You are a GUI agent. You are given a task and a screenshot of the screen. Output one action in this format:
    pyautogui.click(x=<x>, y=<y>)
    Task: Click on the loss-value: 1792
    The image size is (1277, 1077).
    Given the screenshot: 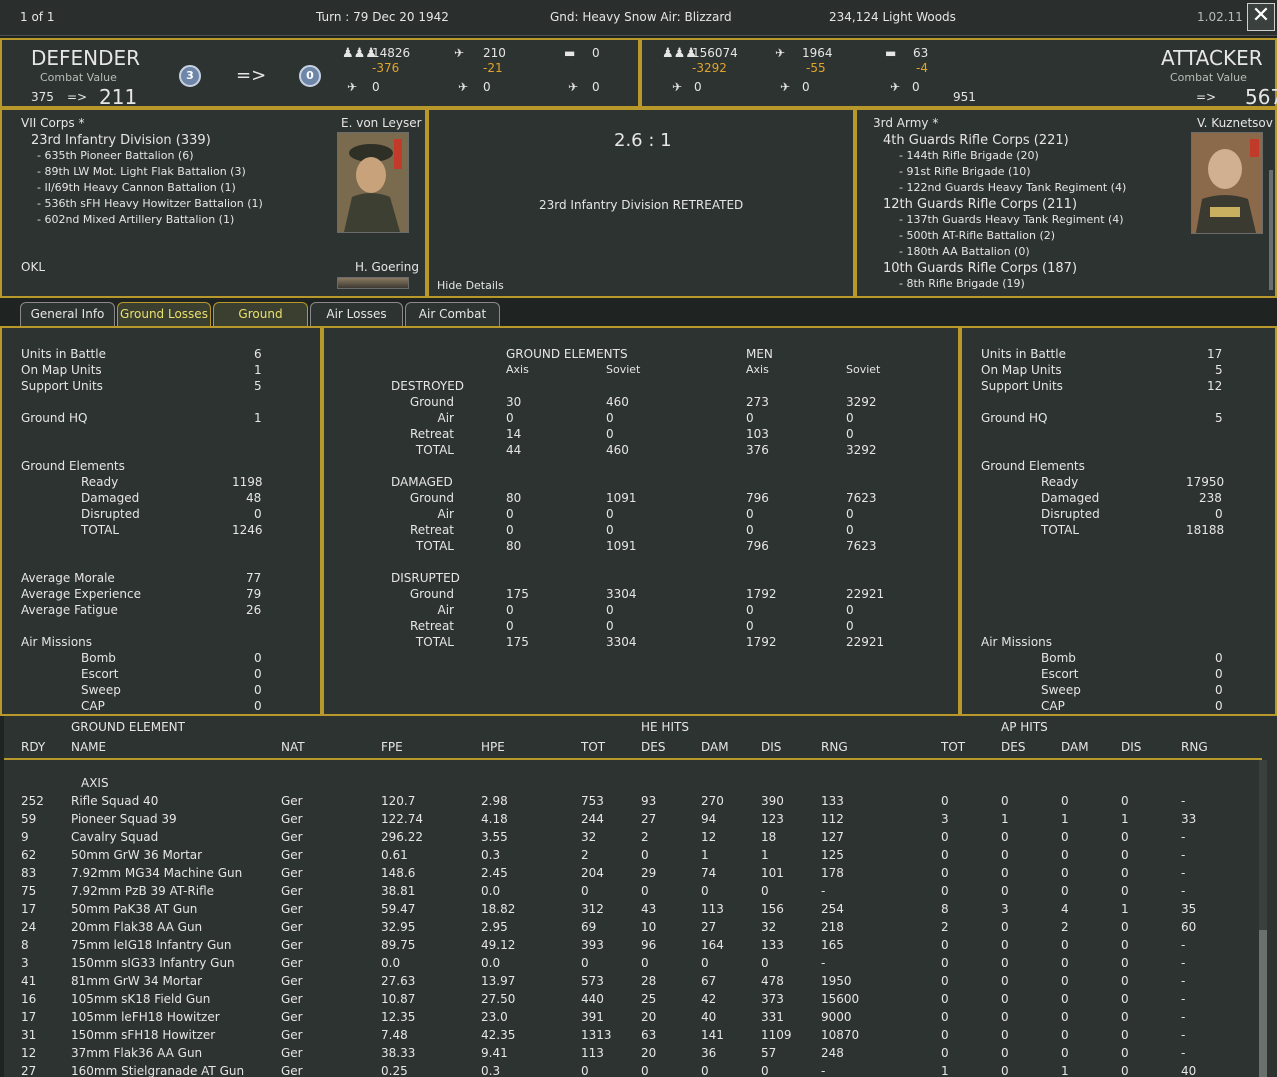 What is the action you would take?
    pyautogui.click(x=761, y=642)
    